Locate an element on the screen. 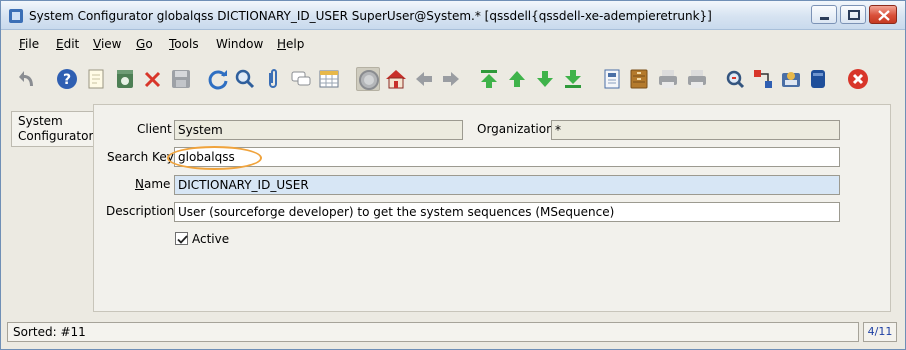  help-button: ? is located at coordinates (67, 79).